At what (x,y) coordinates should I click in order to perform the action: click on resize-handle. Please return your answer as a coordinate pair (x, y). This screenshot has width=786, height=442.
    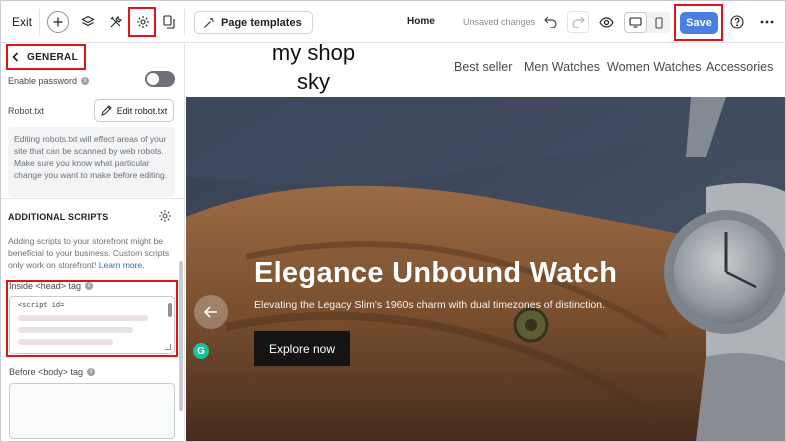
    Looking at the image, I should click on (168, 347).